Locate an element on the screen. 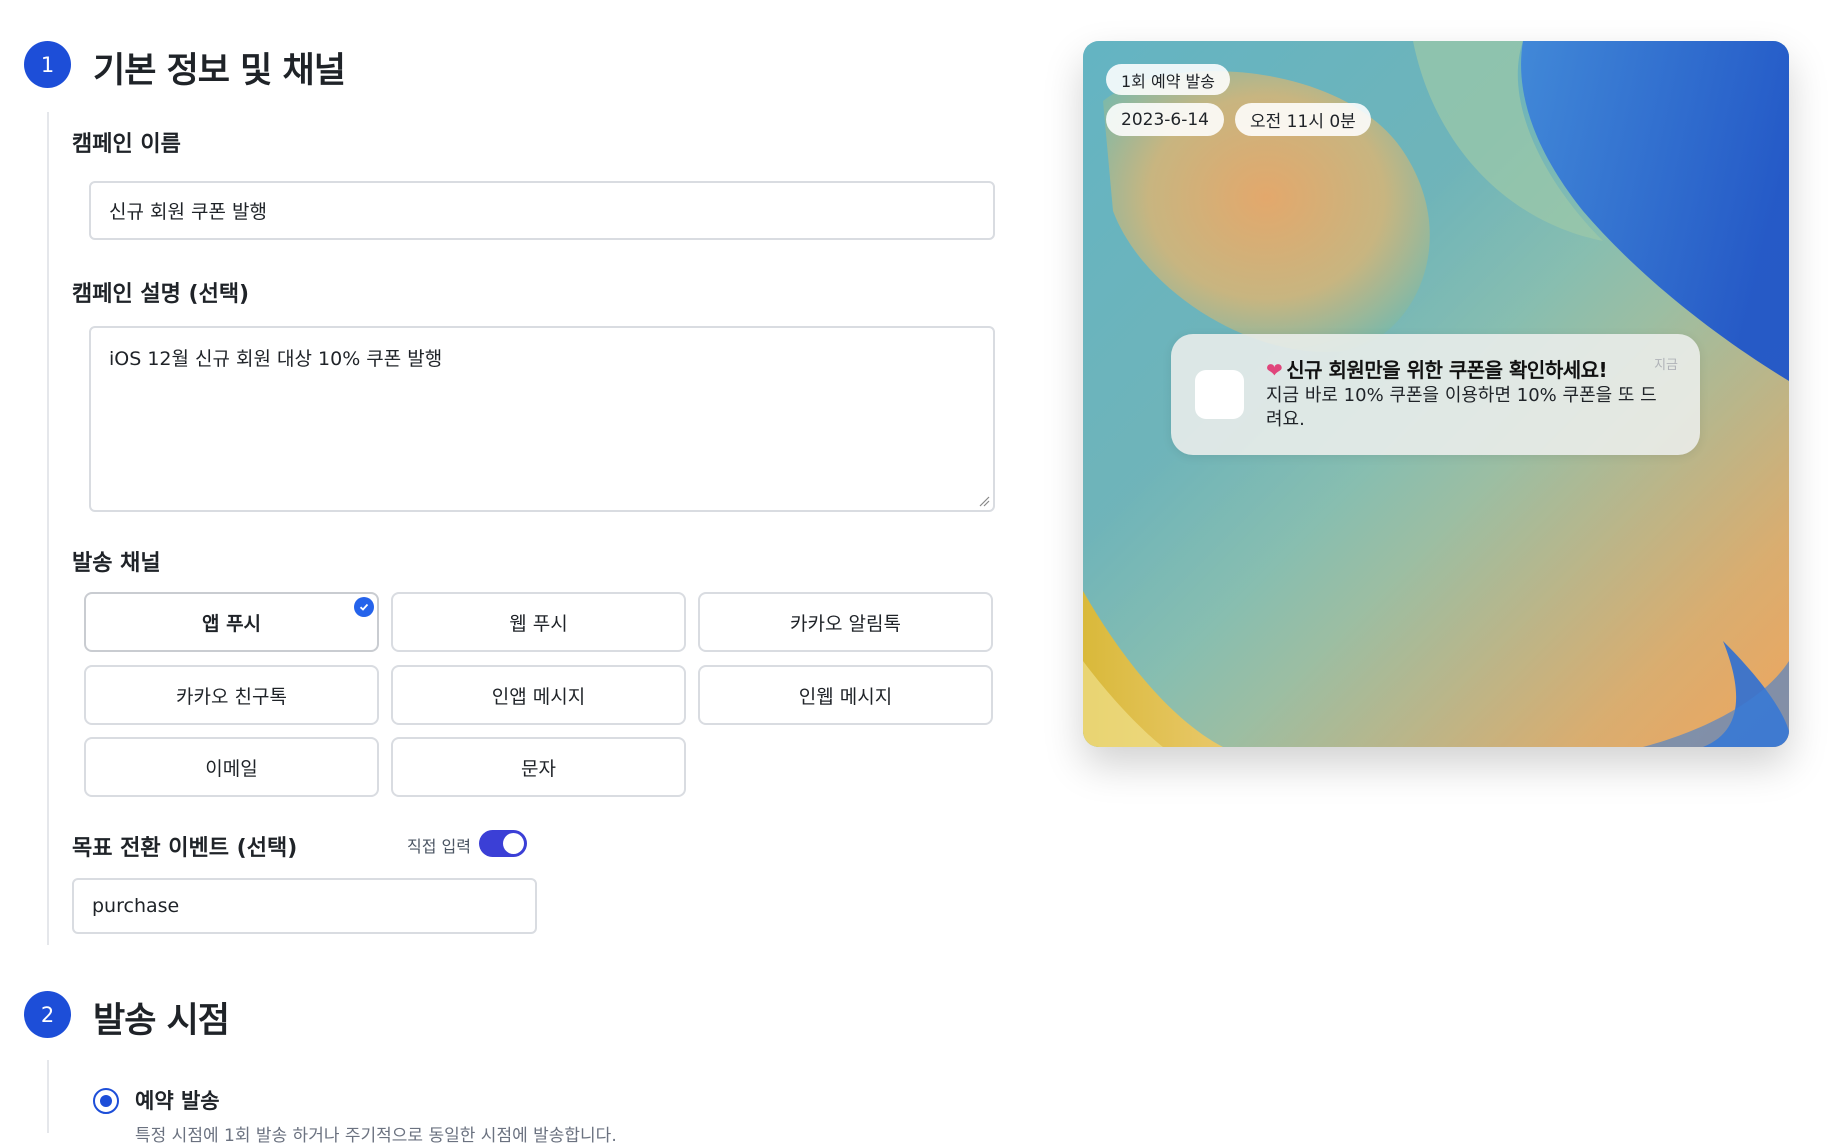 The width and height of the screenshot is (1831, 1146). channel-web-push-label: 웹 푸시 is located at coordinates (538, 623).